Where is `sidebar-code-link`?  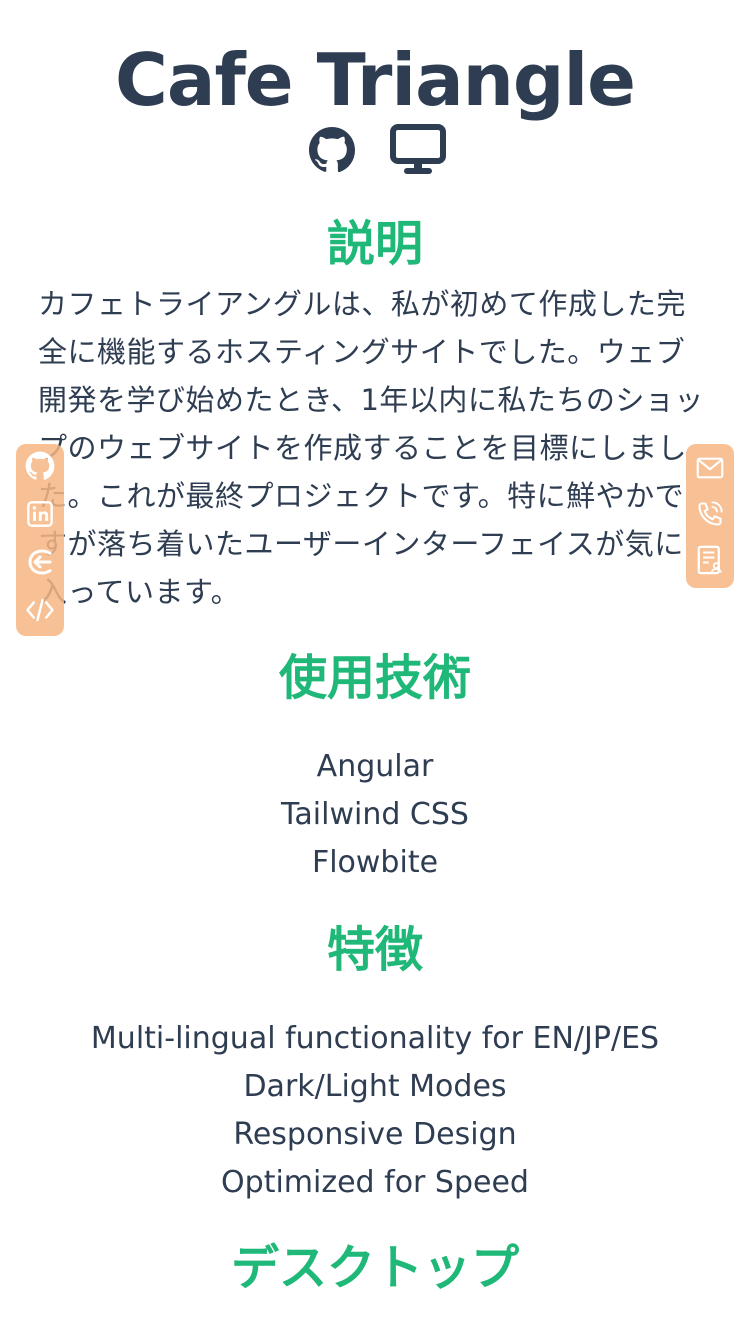 sidebar-code-link is located at coordinates (40, 612).